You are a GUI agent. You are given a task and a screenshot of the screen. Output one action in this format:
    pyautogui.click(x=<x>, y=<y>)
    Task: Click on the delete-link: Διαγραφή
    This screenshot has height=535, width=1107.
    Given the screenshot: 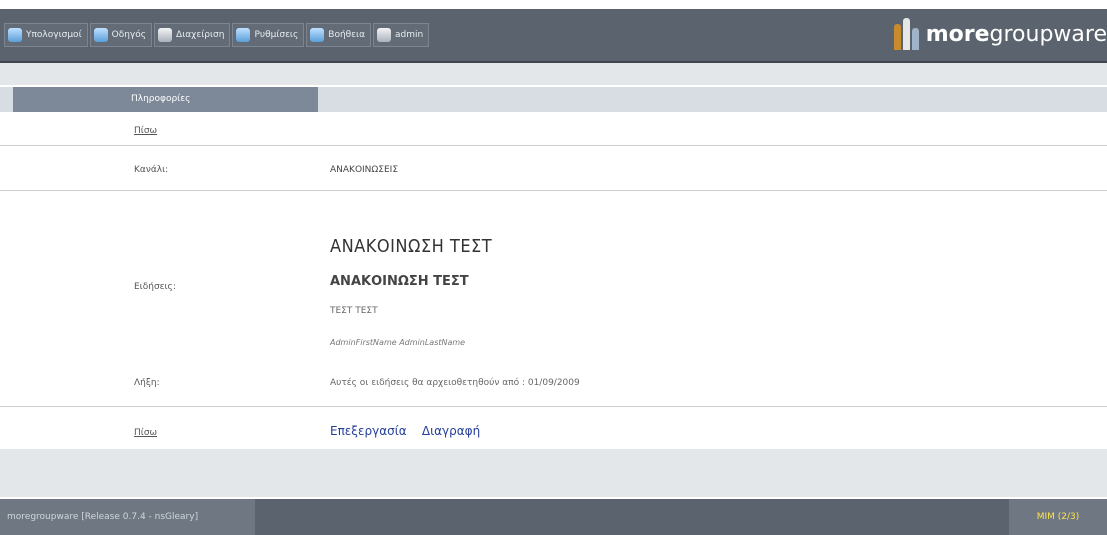 What is the action you would take?
    pyautogui.click(x=451, y=431)
    